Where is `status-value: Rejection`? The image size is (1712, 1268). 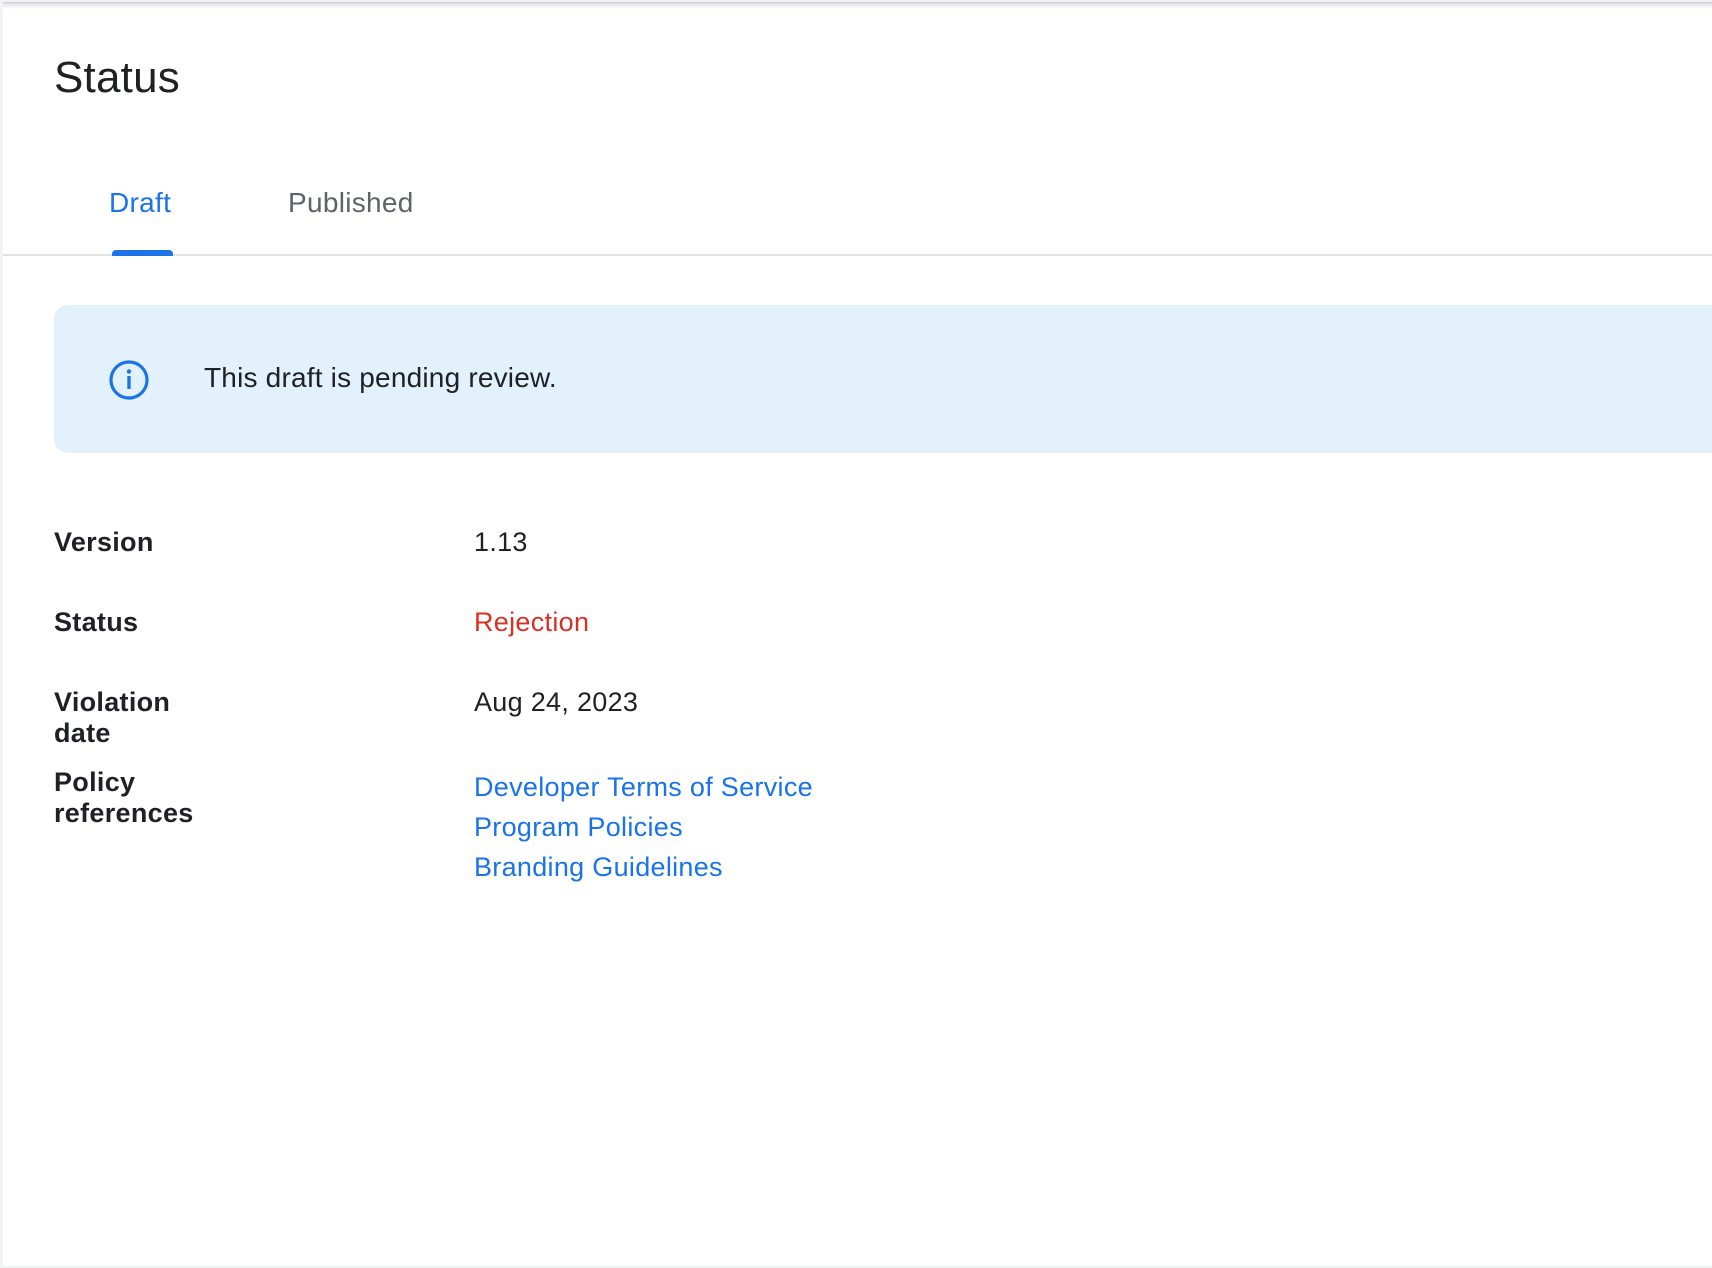
status-value: Rejection is located at coordinates (532, 622).